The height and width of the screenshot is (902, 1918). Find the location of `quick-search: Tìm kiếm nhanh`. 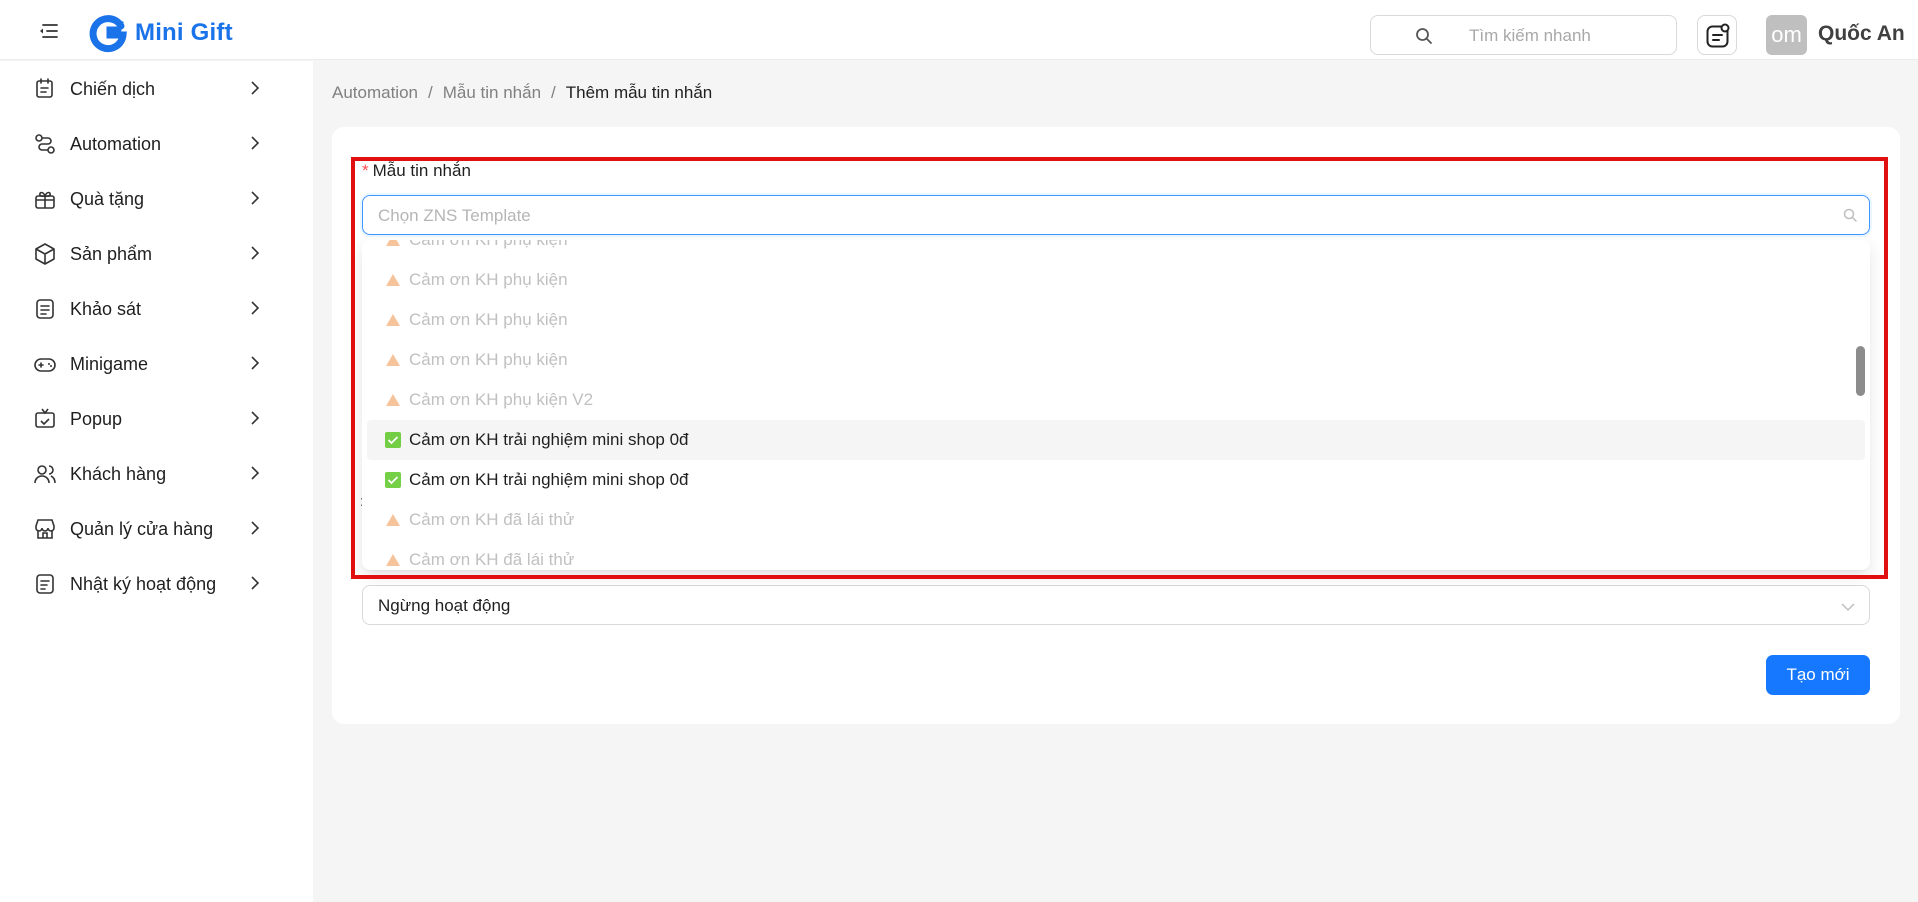

quick-search: Tìm kiếm nhanh is located at coordinates (1523, 35).